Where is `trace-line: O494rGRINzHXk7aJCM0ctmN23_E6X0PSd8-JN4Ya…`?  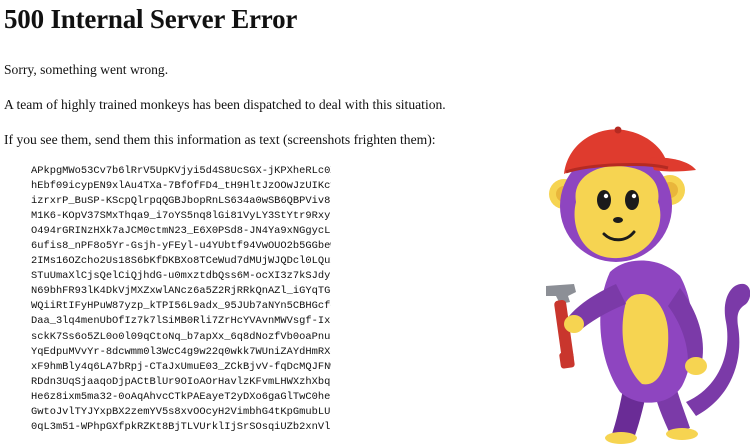
trace-line: O494rGRINzHXk7aJCM0ctmN23_E6X0PSd8-JN4Ya… is located at coordinates (181, 231).